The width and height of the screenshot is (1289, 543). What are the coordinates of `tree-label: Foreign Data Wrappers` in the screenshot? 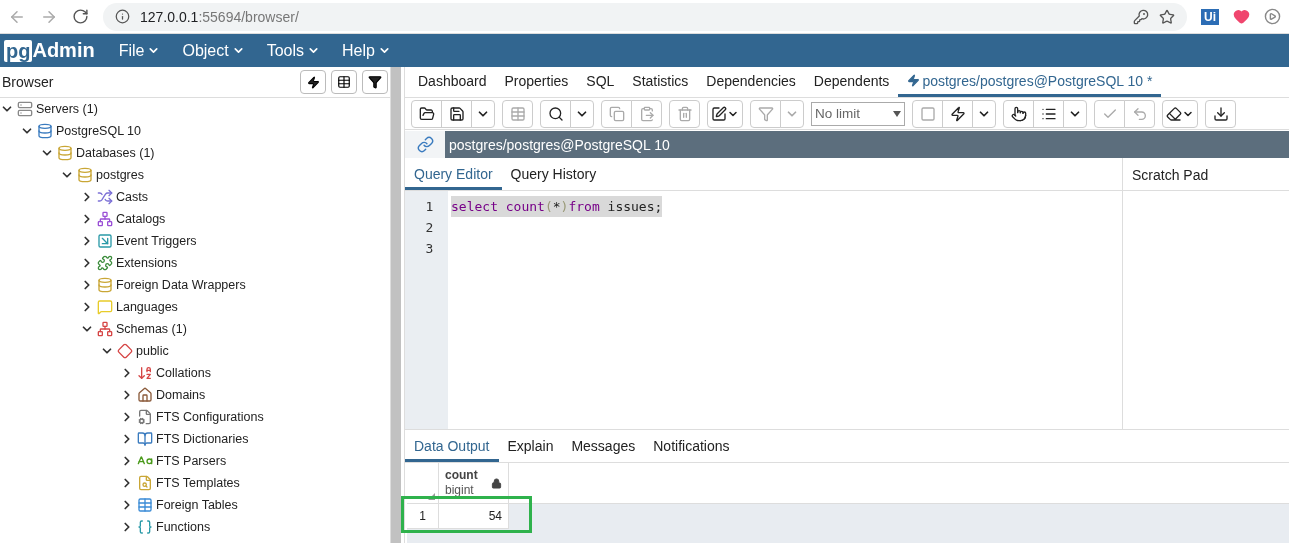 It's located at (181, 285).